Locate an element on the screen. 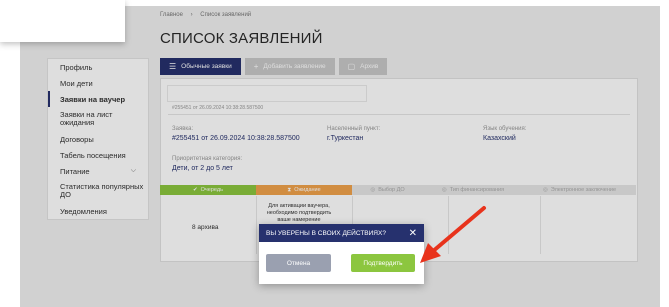 This screenshot has height=307, width=669. top-left-card is located at coordinates (62, 21).